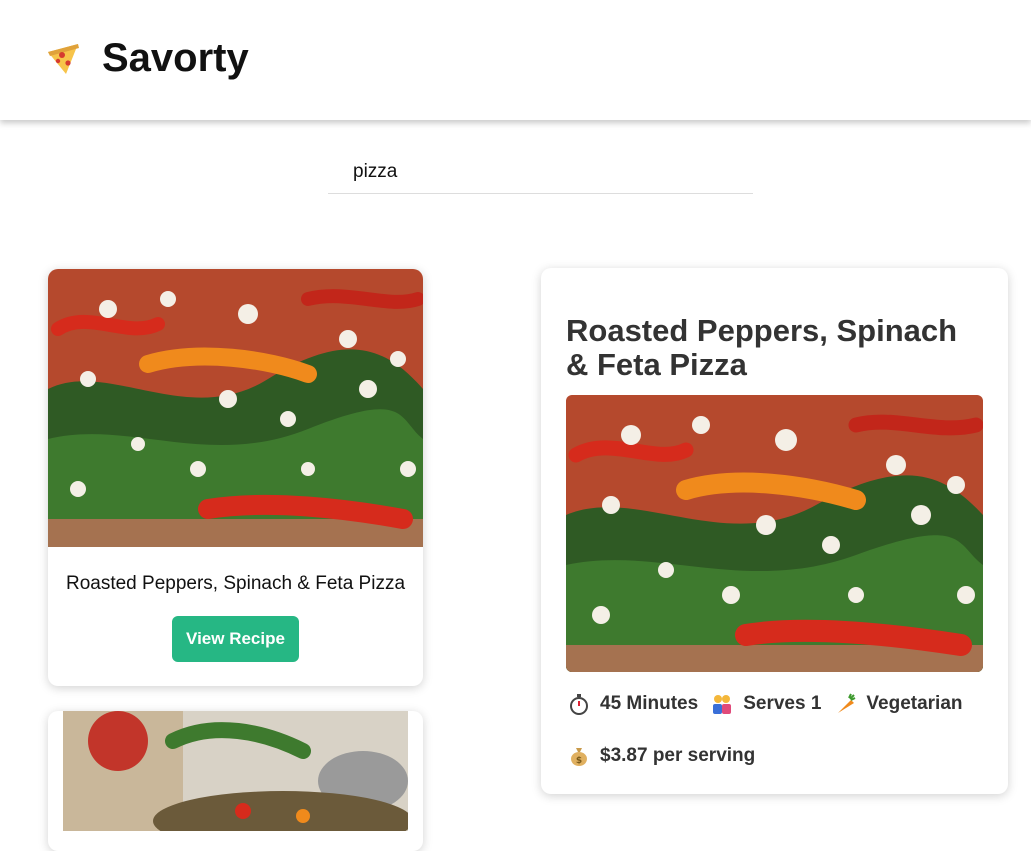 The height and width of the screenshot is (851, 1031). I want to click on recipe-time: 45 Minutes, so click(633, 704).